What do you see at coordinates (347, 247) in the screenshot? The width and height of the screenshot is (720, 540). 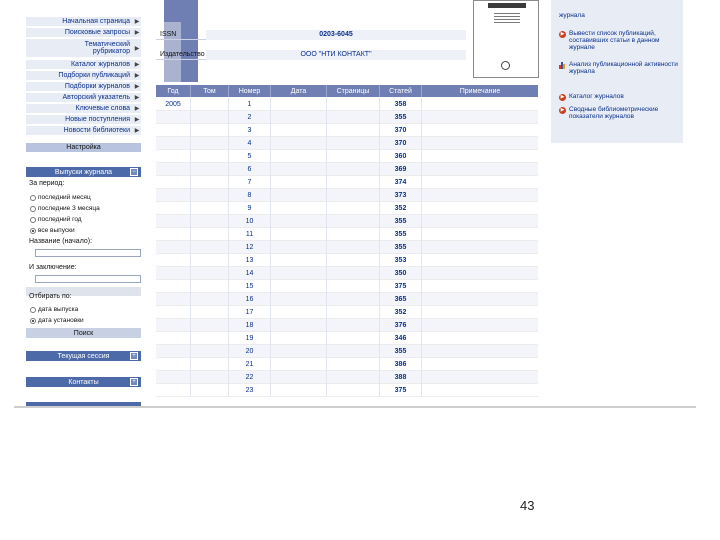 I see `table-row: 12 355` at bounding box center [347, 247].